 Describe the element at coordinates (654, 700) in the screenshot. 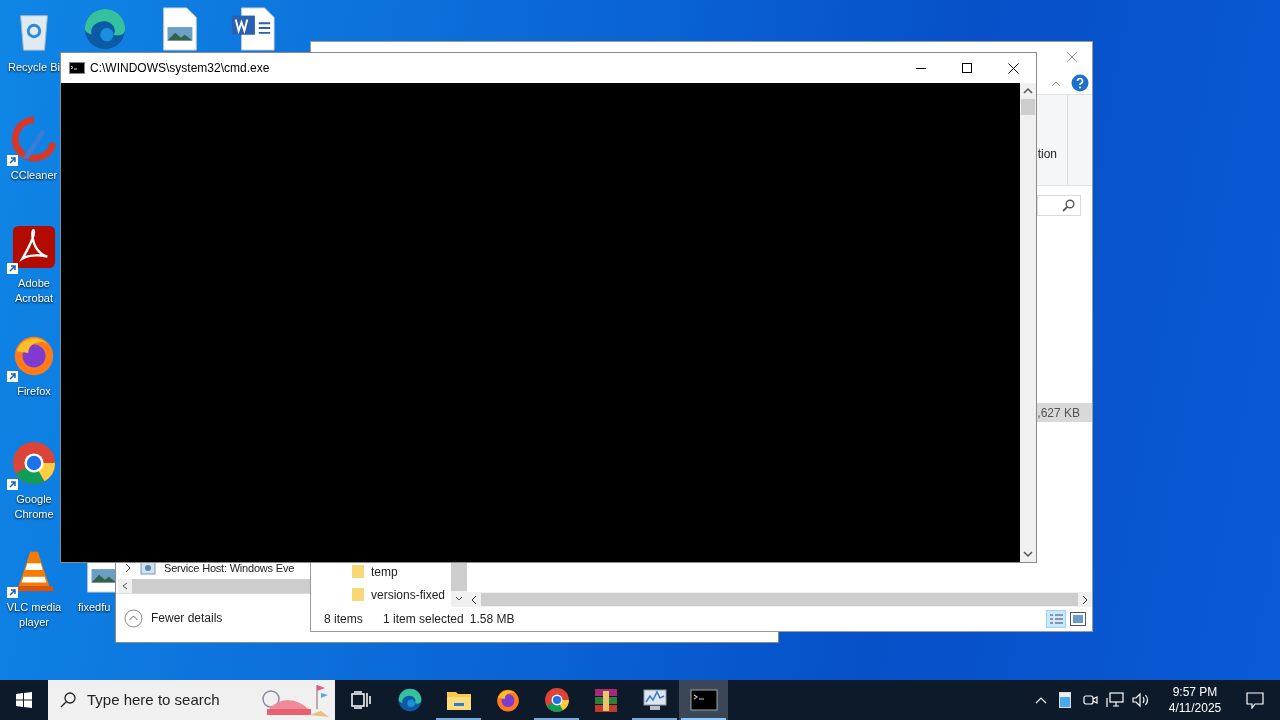

I see `monitor-chart-icon` at that location.